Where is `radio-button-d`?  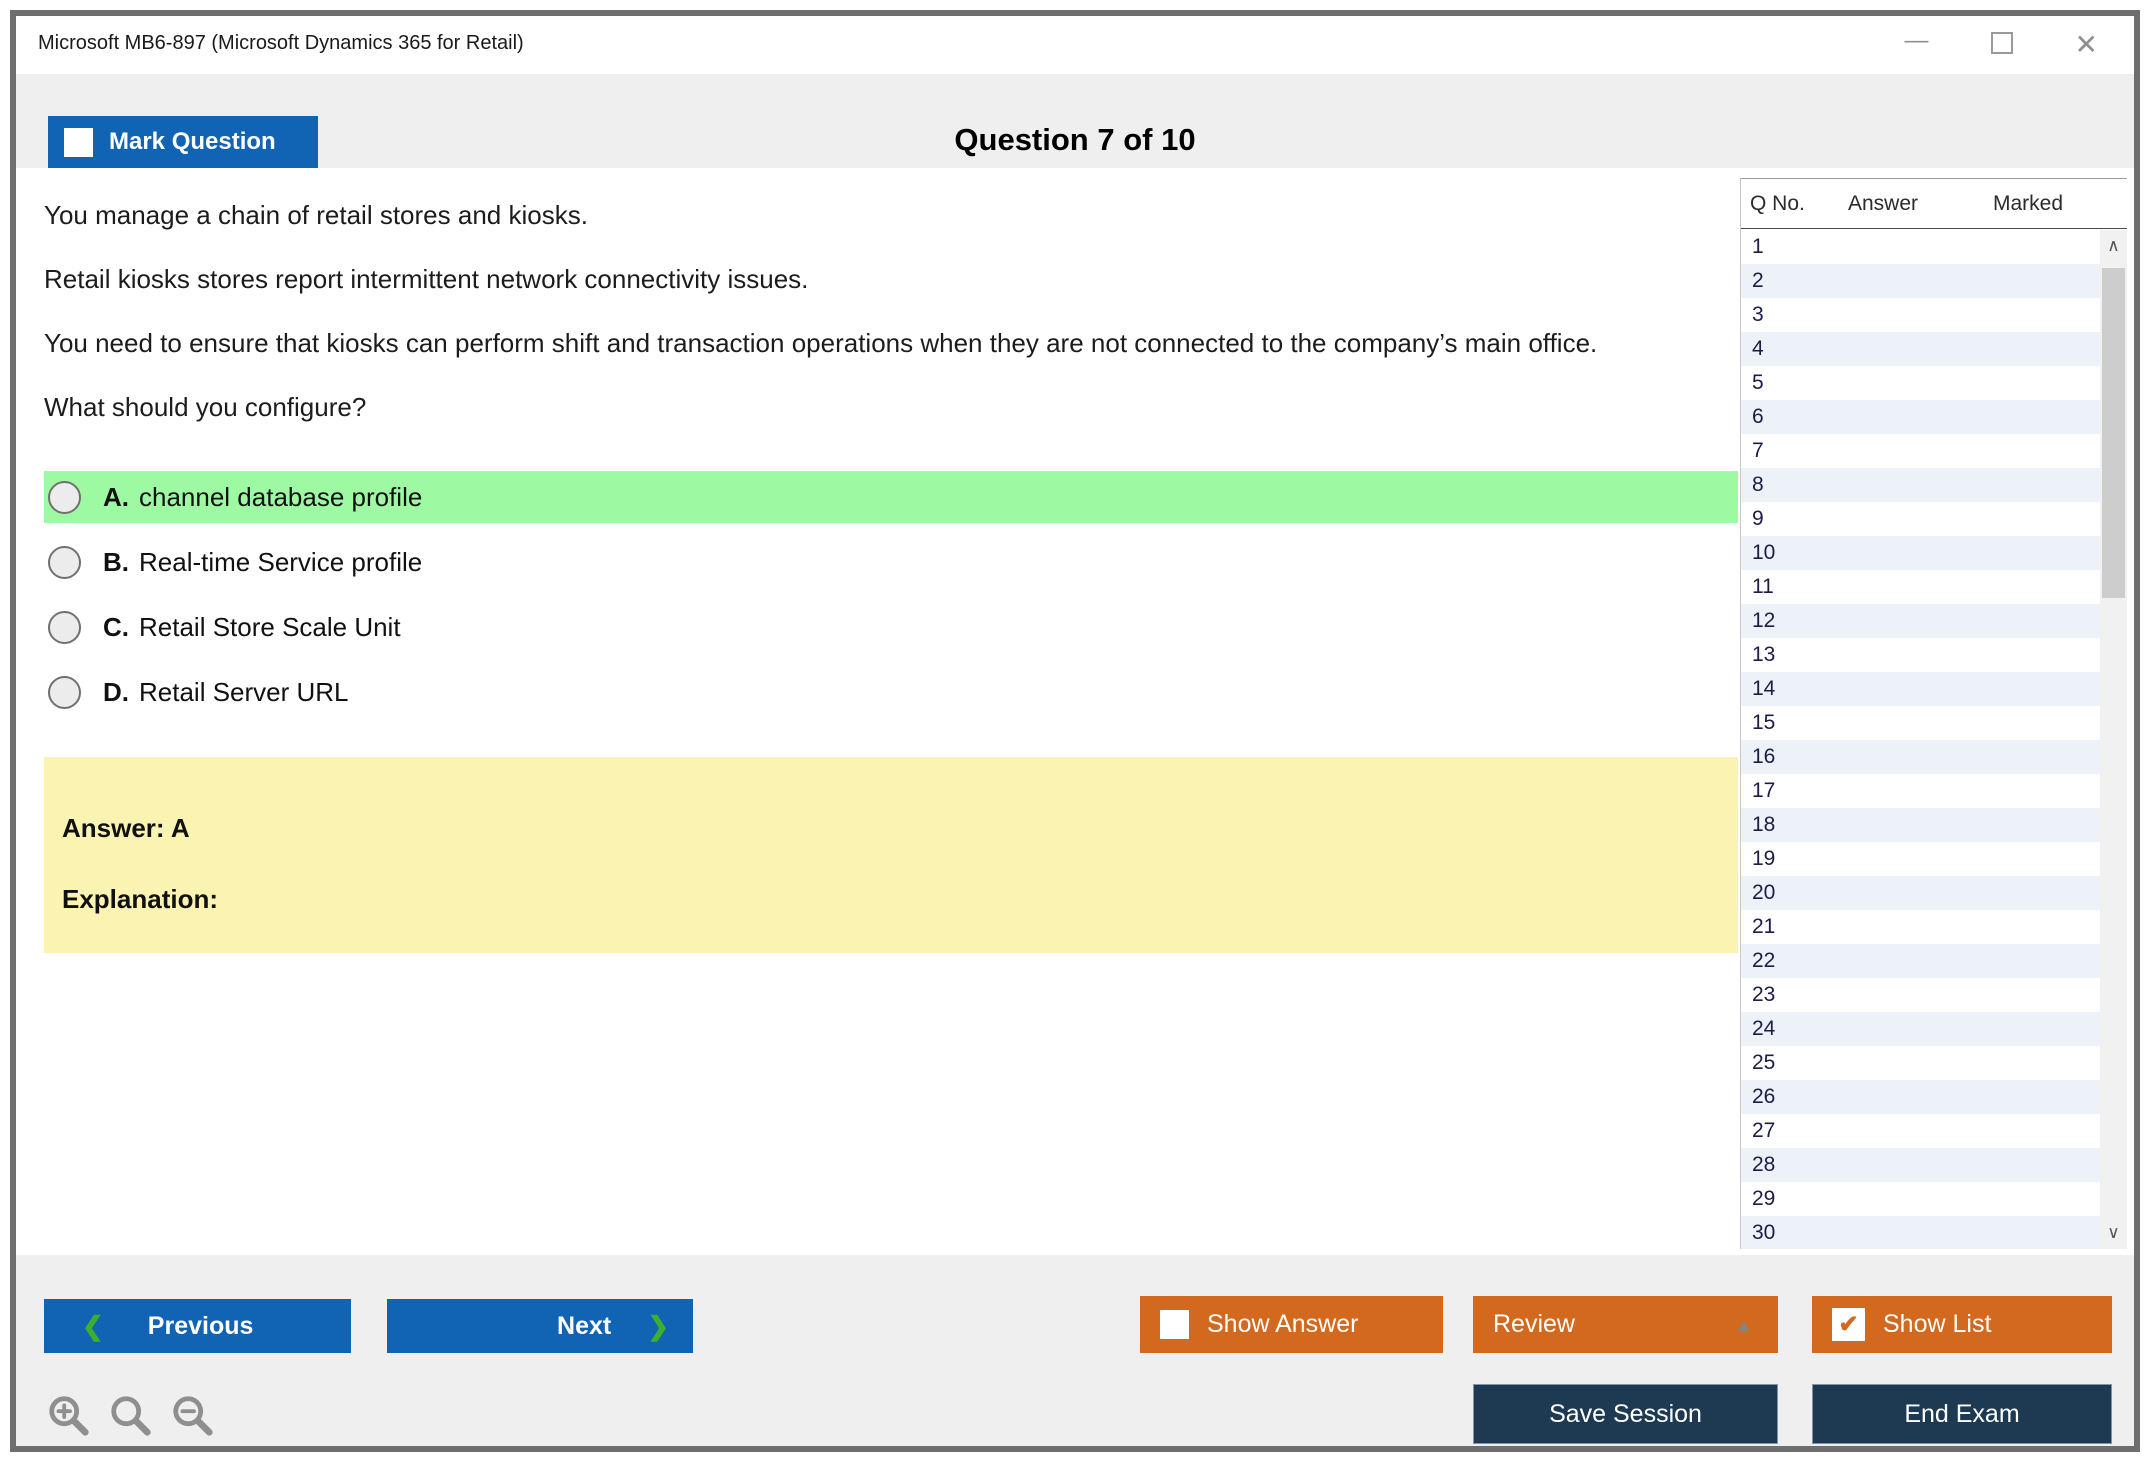 radio-button-d is located at coordinates (64, 692).